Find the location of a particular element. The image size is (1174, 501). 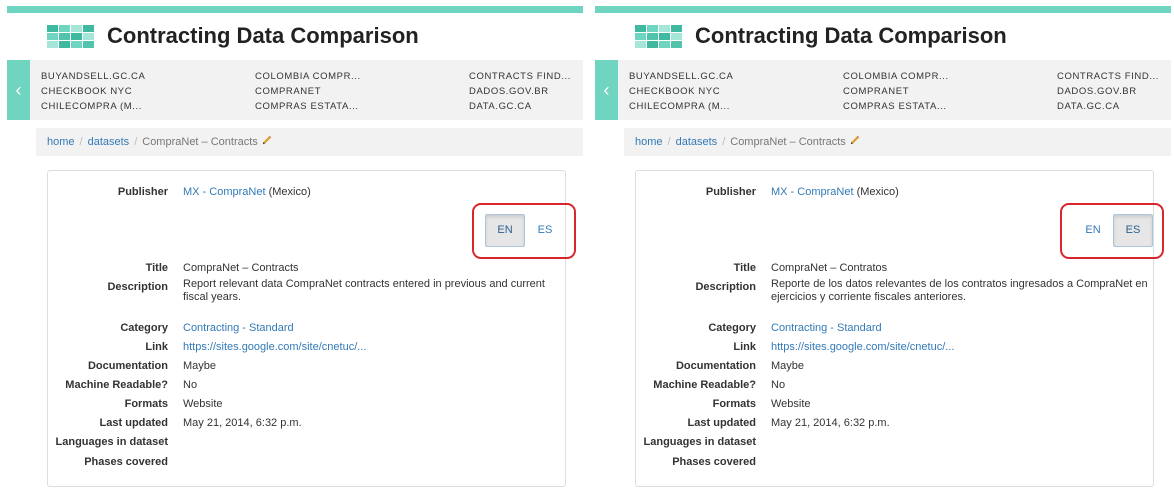

title-value: CompraNet – Contracts is located at coordinates (241, 268).